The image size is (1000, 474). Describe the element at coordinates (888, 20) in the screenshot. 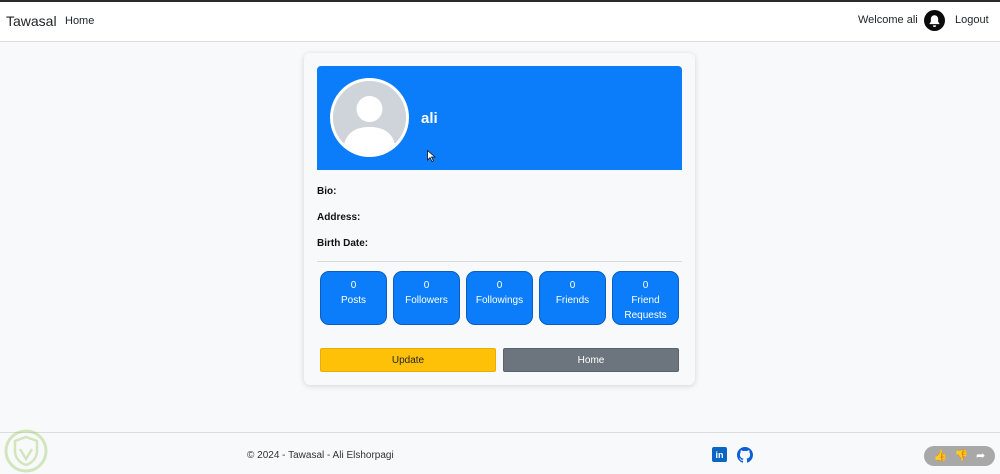

I see `welcome-text: Welcome ali` at that location.